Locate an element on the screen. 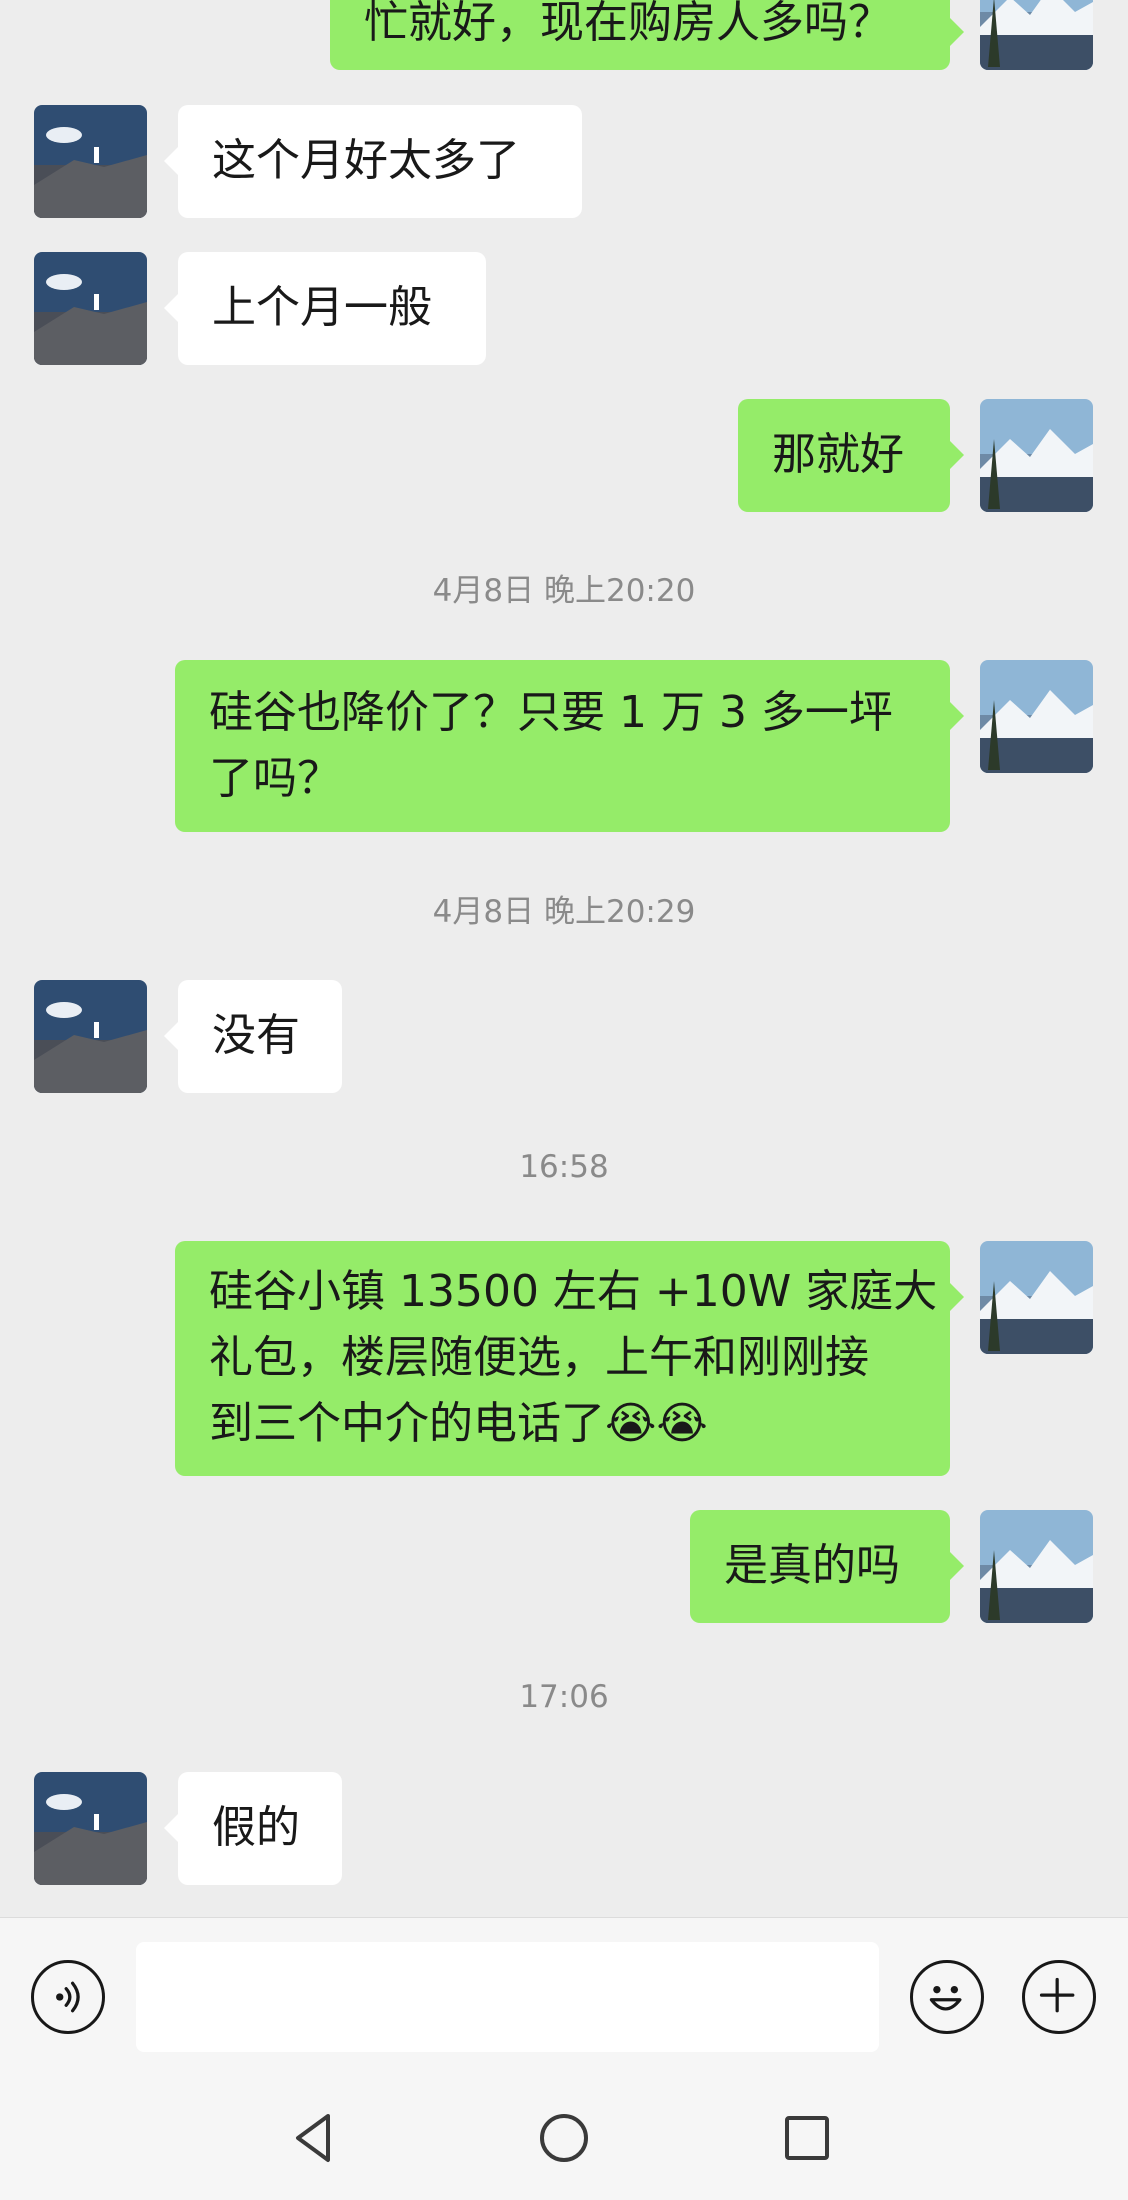 The height and width of the screenshot is (2200, 1128). message-text-line: 礼包，楼层随便选，上午和刚刚接 is located at coordinates (539, 1357).